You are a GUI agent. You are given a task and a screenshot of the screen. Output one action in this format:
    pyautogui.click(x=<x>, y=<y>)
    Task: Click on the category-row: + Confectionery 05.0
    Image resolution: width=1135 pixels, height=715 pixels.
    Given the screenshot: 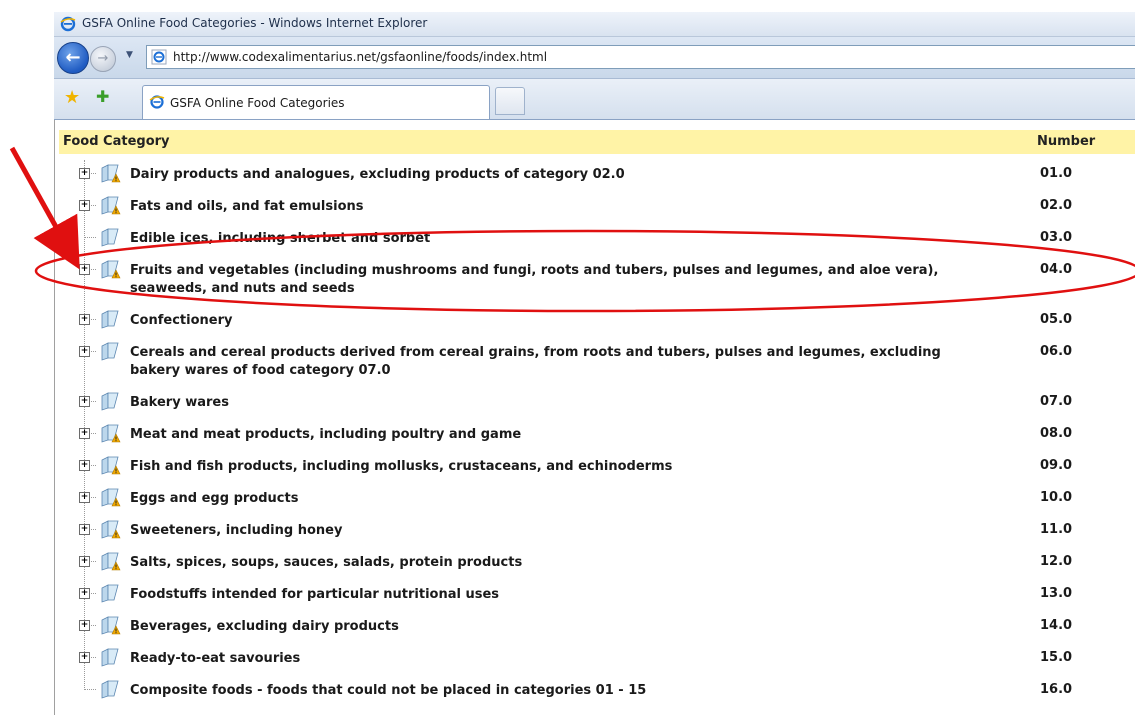 What is the action you would take?
    pyautogui.click(x=595, y=320)
    